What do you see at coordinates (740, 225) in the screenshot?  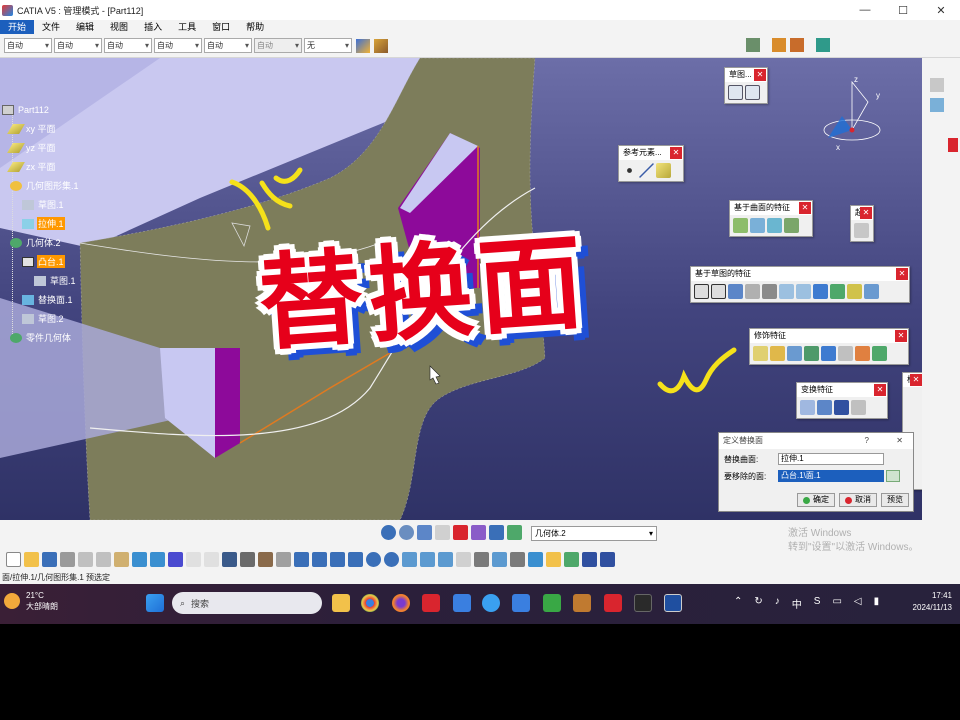 I see `split-icon` at bounding box center [740, 225].